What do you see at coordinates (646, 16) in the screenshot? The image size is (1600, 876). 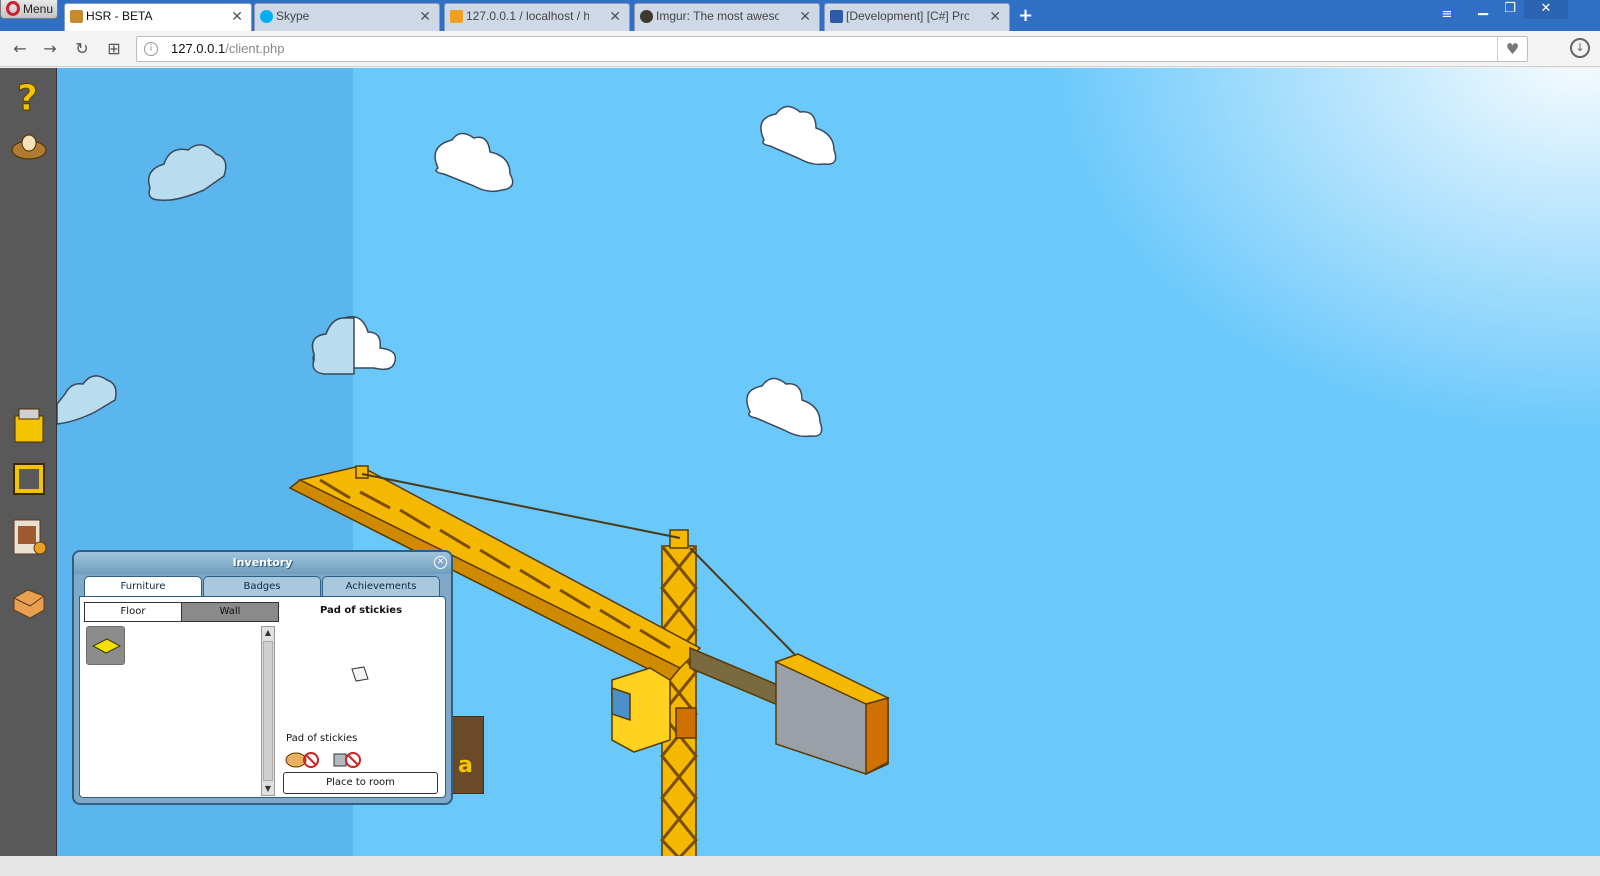 I see `imgur-icon` at bounding box center [646, 16].